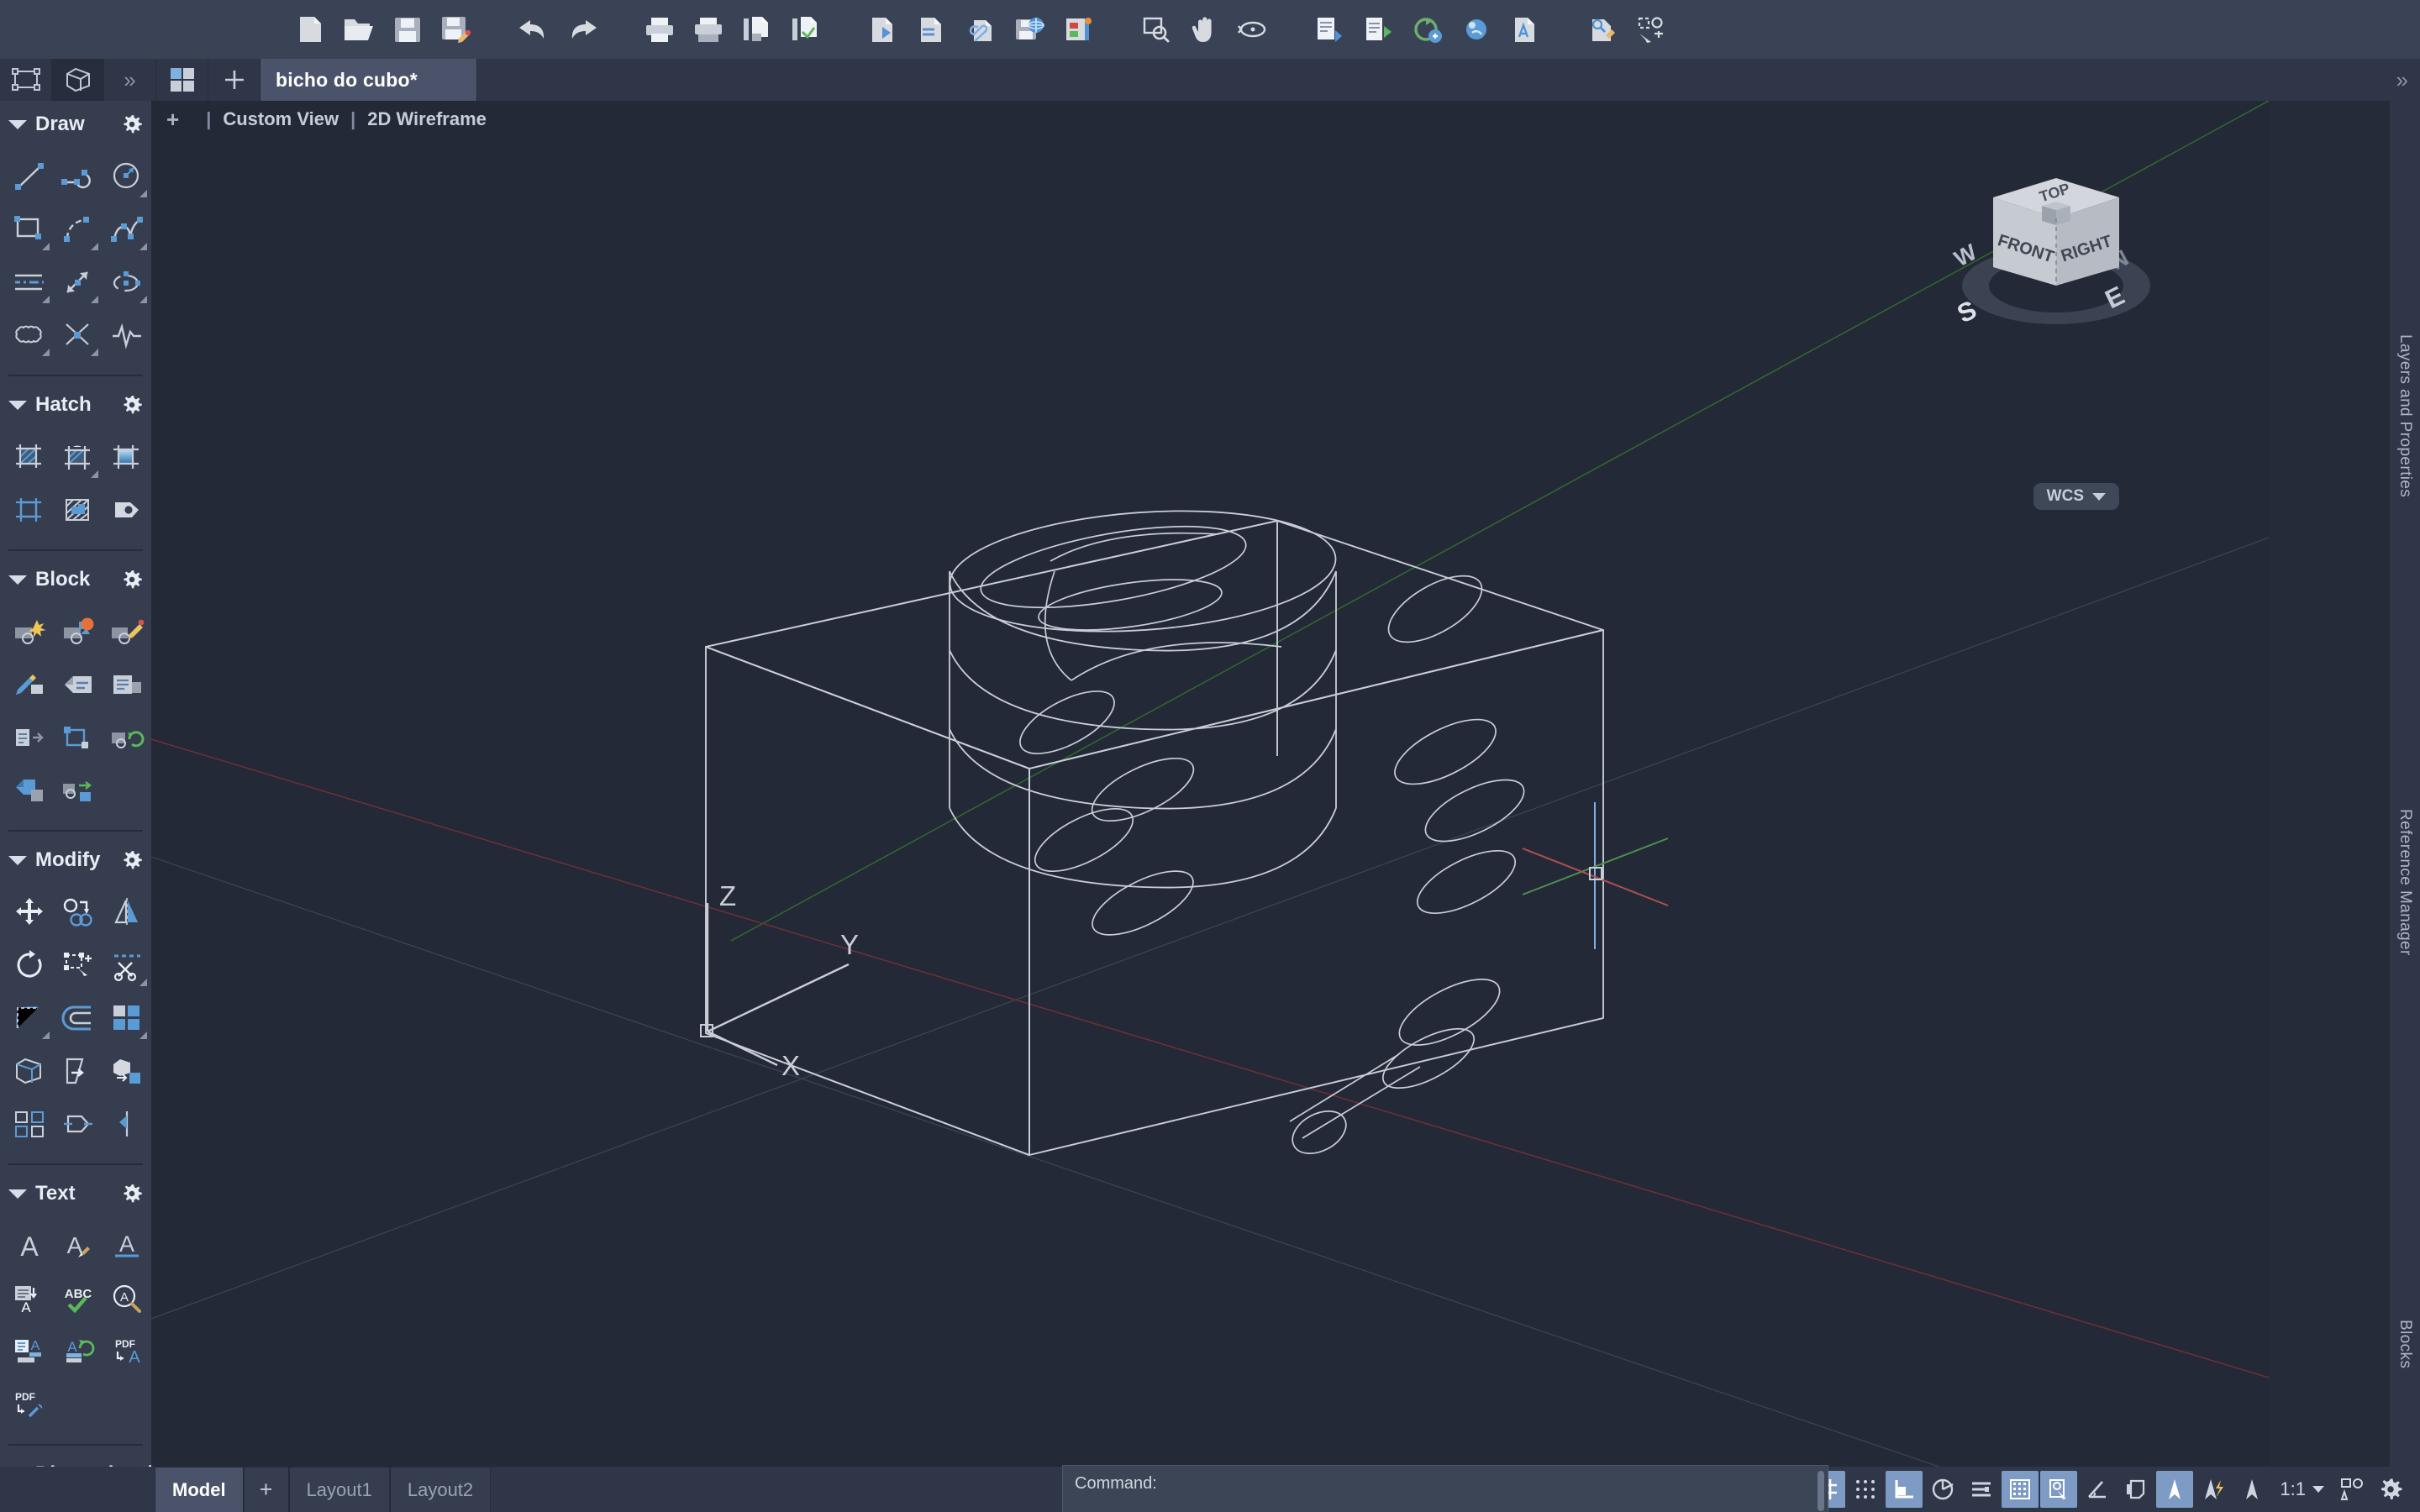 This screenshot has width=2420, height=1512. Describe the element at coordinates (2390, 1489) in the screenshot. I see `customization-gear-icon` at that location.